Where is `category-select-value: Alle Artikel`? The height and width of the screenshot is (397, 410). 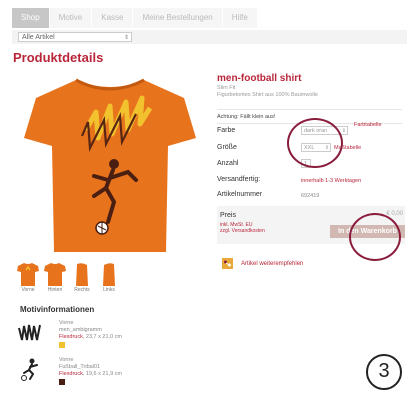 category-select-value: Alle Artikel is located at coordinates (38, 37).